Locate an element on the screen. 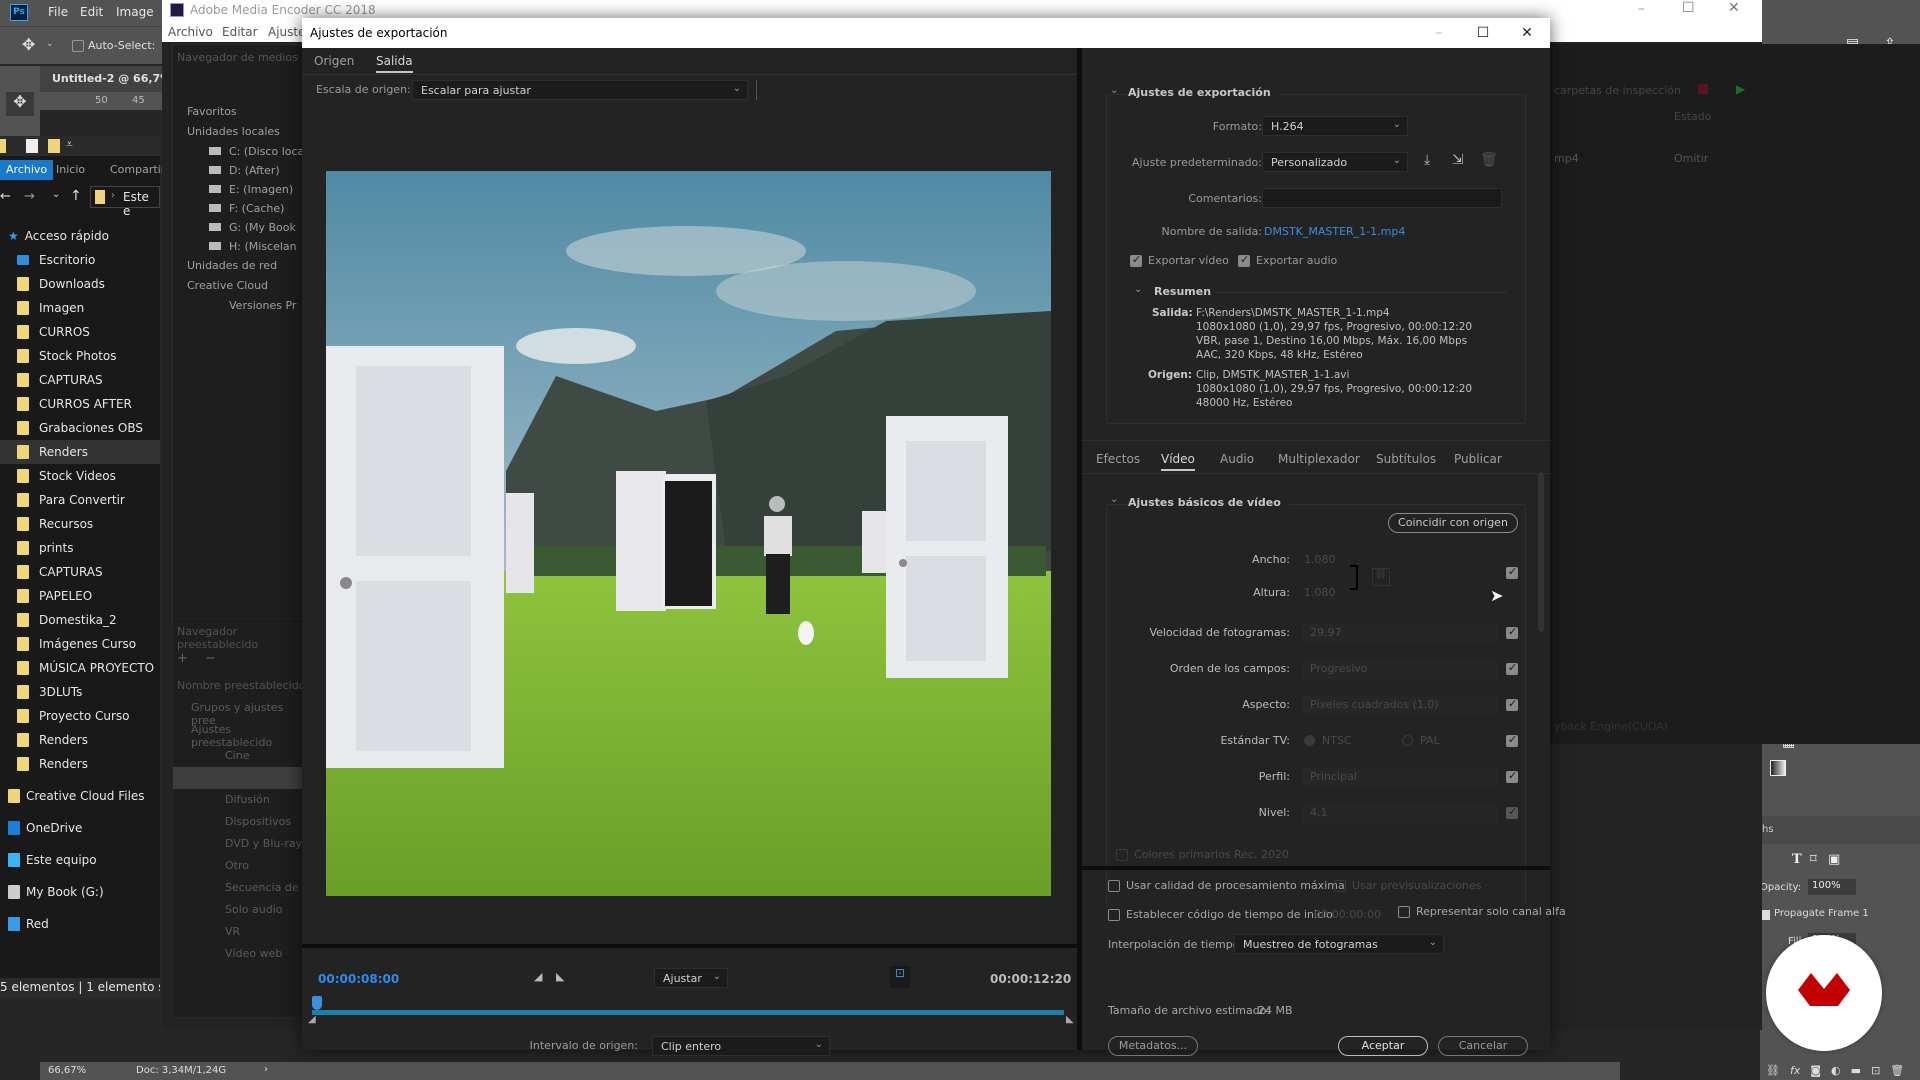  preset-item: Difusión is located at coordinates (243, 800).